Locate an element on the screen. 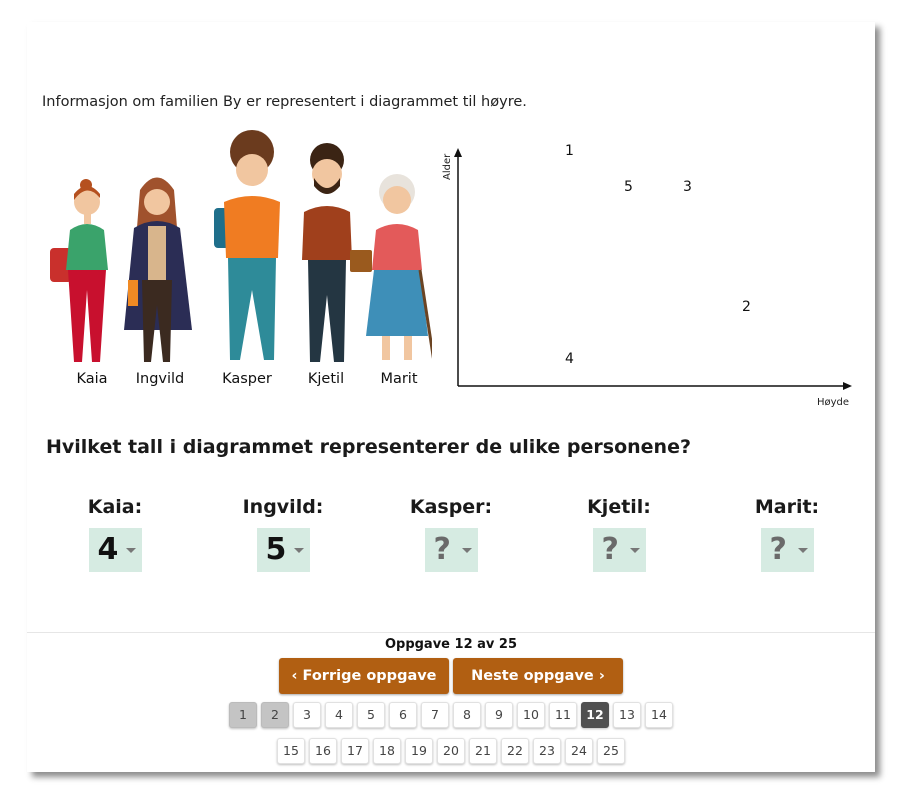  y-axis-label: Alder is located at coordinates (447, 166).